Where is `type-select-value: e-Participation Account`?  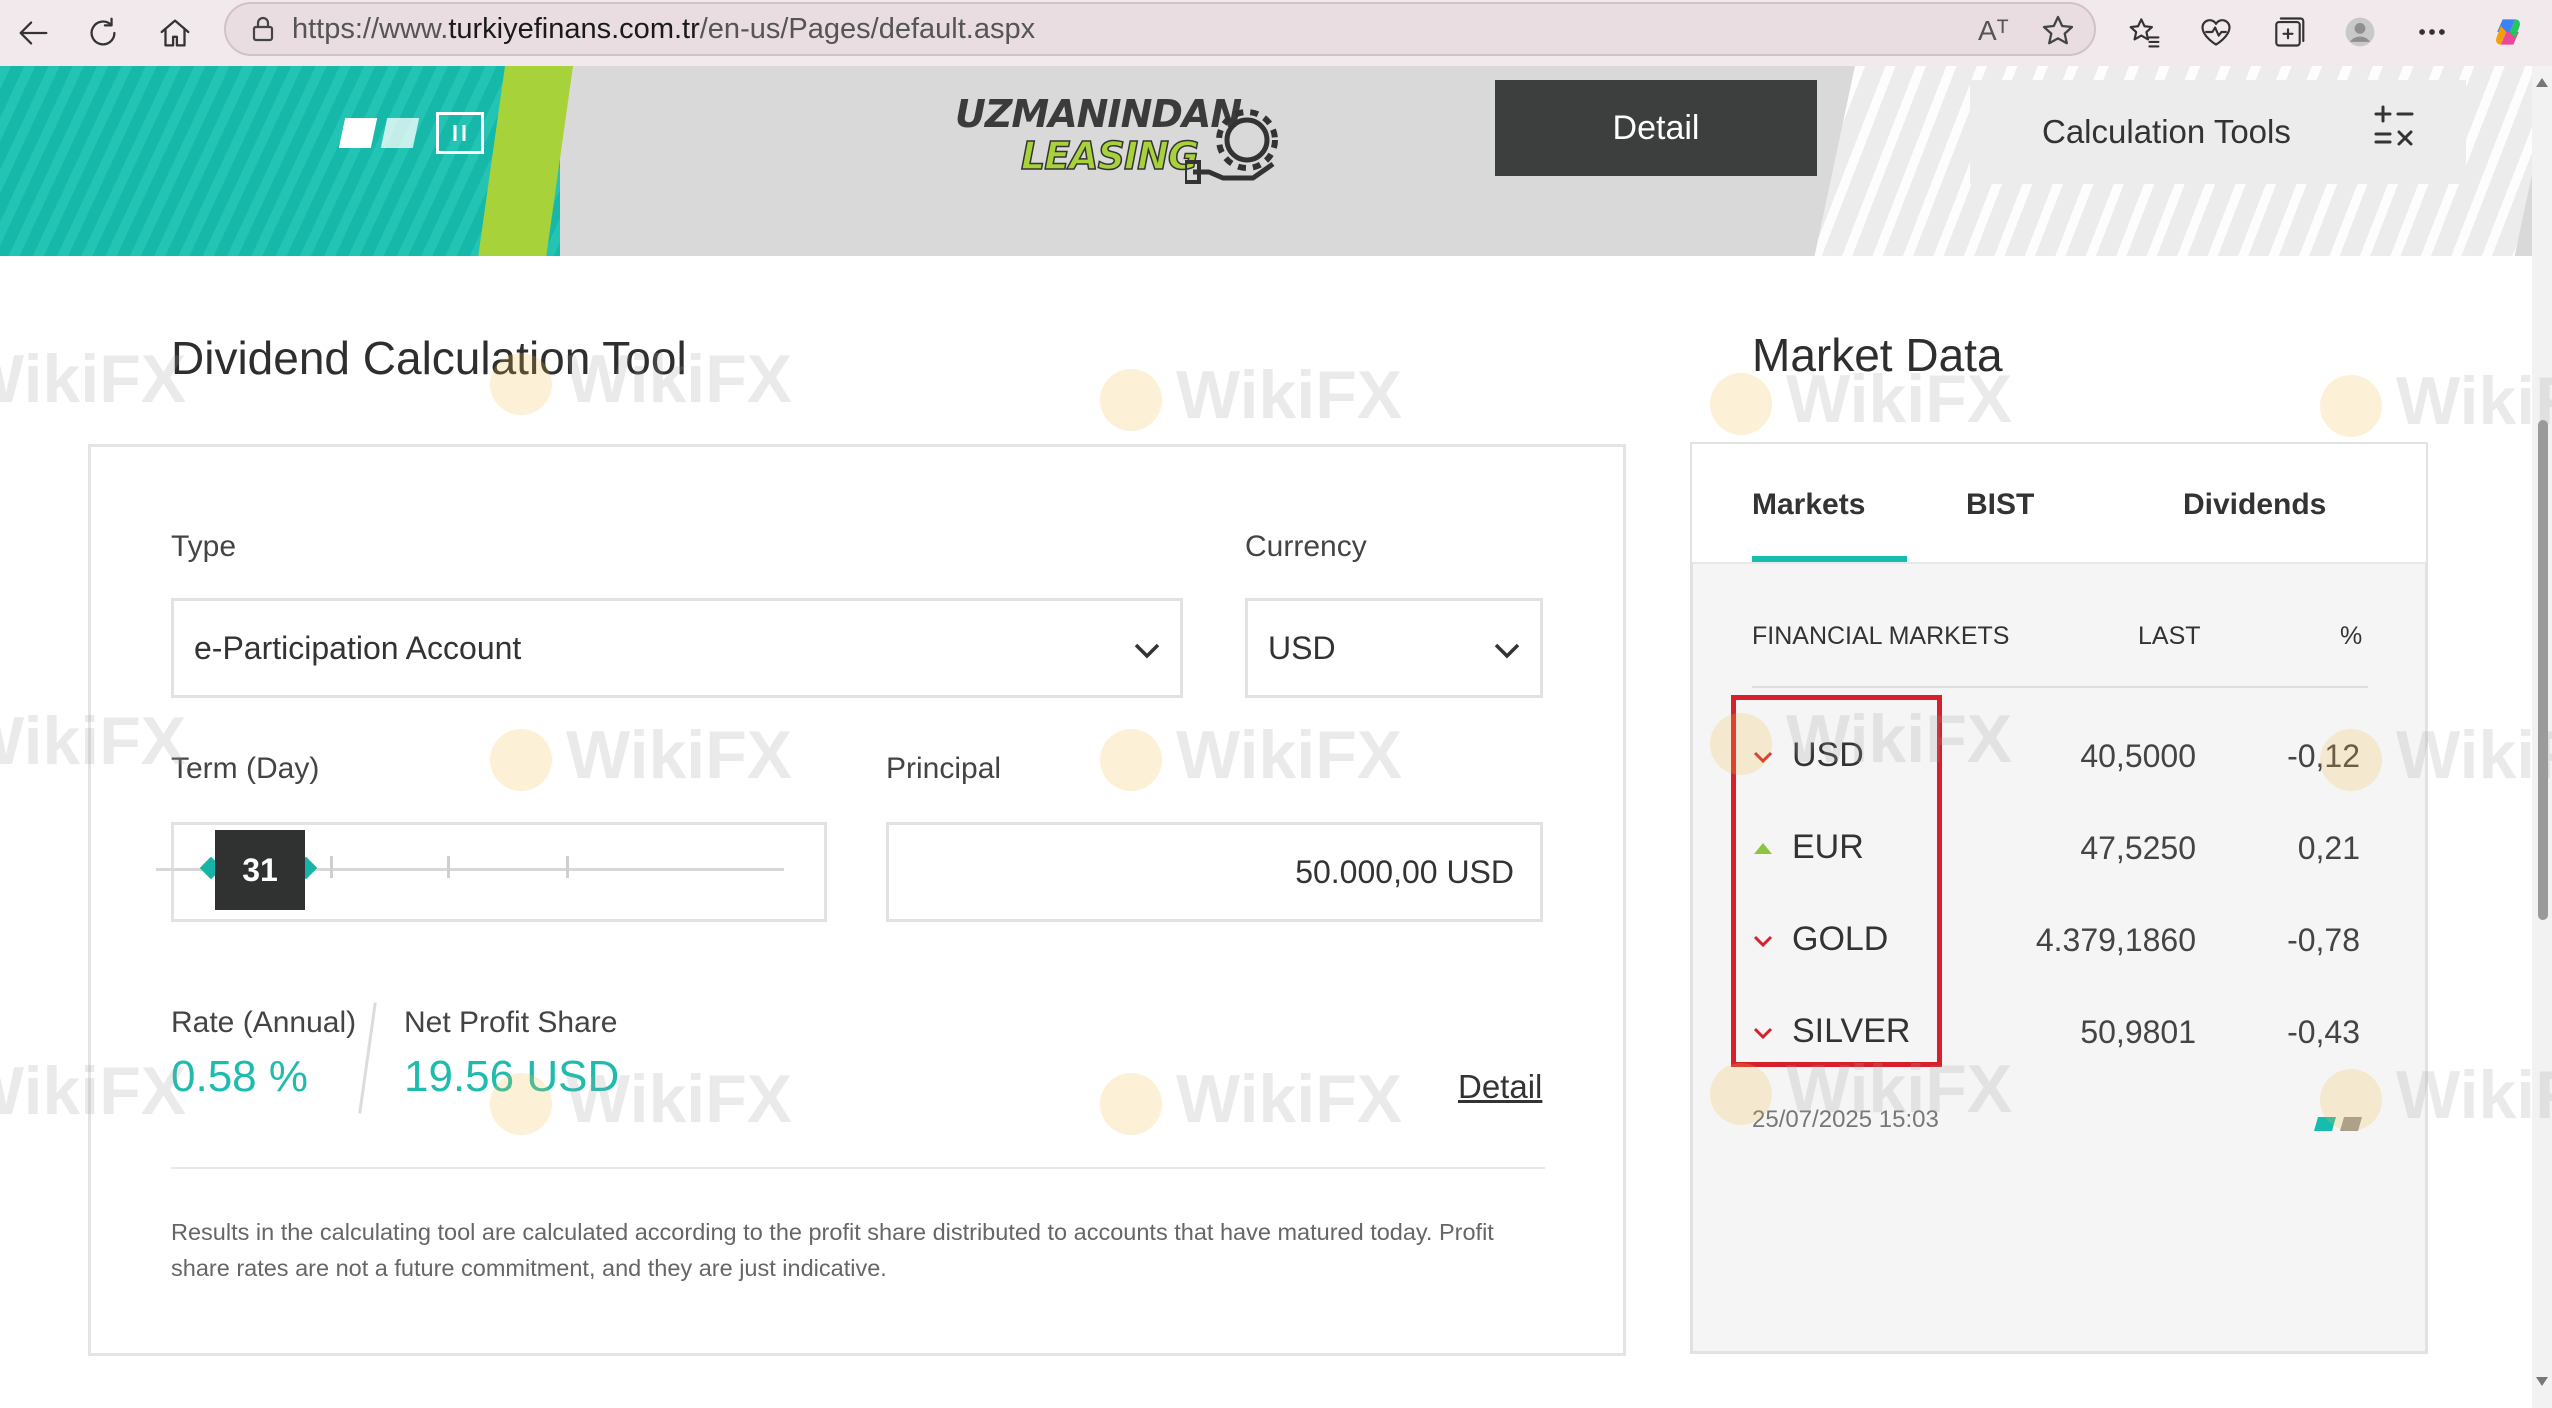 type-select-value: e-Participation Account is located at coordinates (358, 648).